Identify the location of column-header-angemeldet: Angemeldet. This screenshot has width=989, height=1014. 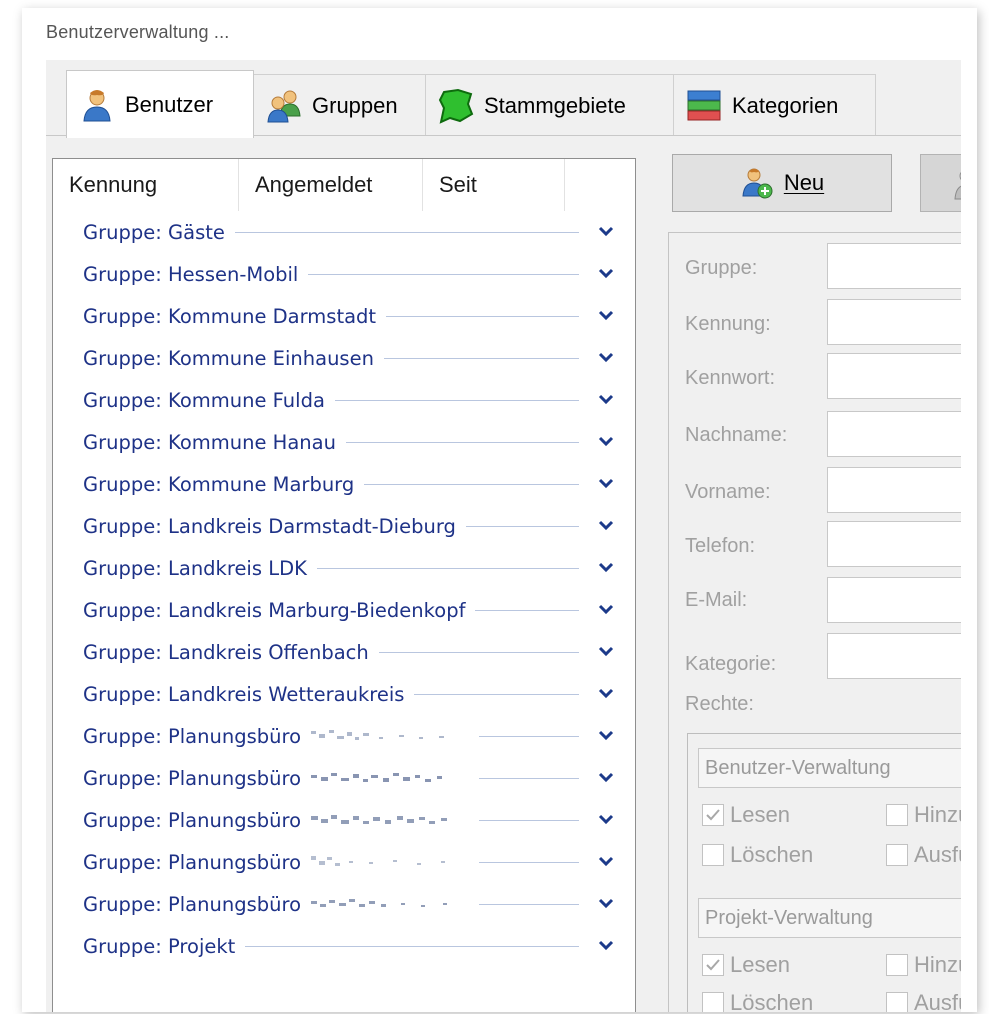
(331, 185).